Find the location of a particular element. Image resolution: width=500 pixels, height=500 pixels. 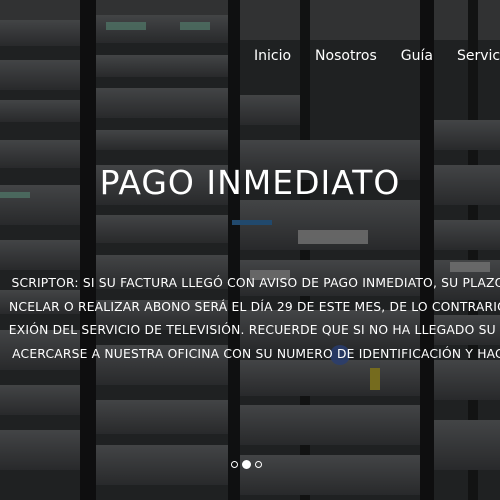

nav-servicios: Servicios is located at coordinates (478, 56).